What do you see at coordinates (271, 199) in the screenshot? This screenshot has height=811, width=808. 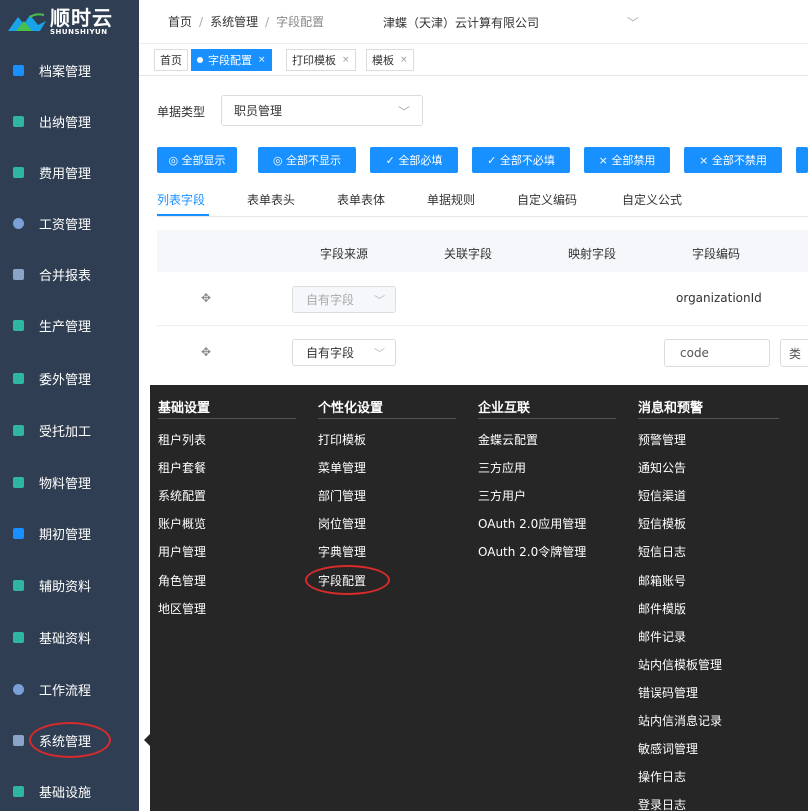 I see `subtab-form-header: 表单表头` at bounding box center [271, 199].